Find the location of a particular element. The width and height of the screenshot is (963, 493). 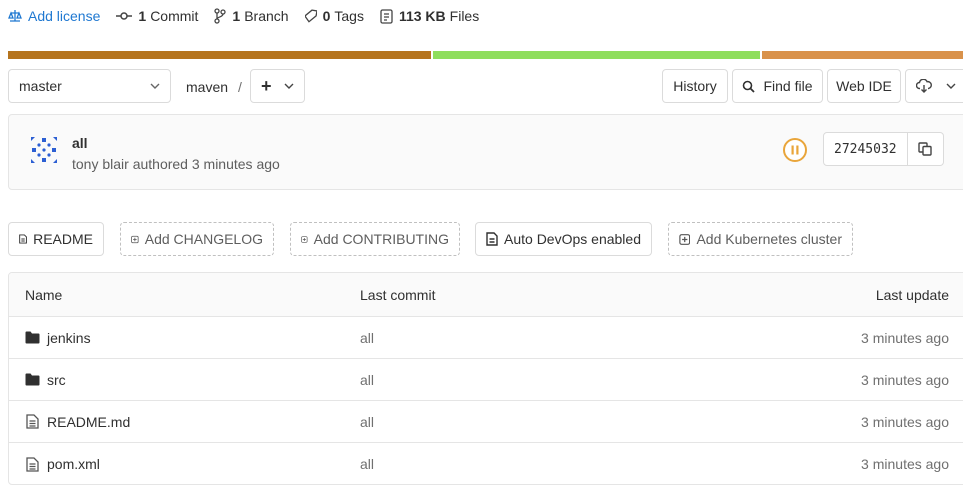

copy-sha-button is located at coordinates (925, 149).